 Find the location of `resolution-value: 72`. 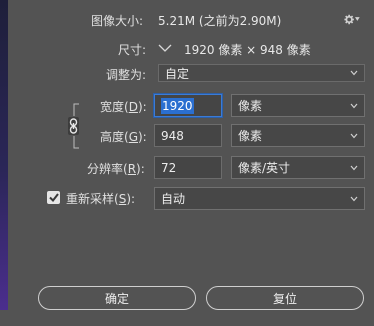

resolution-value: 72 is located at coordinates (169, 167).